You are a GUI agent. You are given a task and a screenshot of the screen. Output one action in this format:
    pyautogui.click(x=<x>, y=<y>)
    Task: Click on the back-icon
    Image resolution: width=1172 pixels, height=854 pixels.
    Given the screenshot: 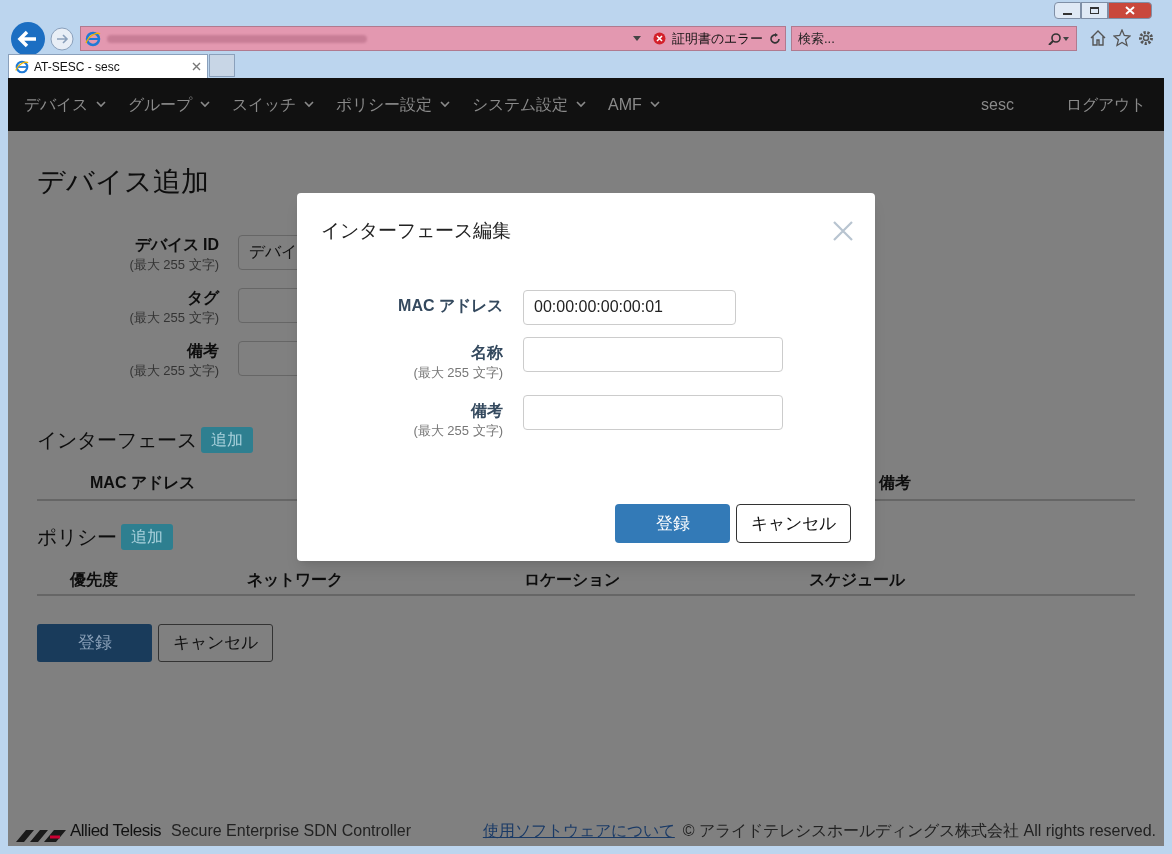 What is the action you would take?
    pyautogui.click(x=28, y=39)
    